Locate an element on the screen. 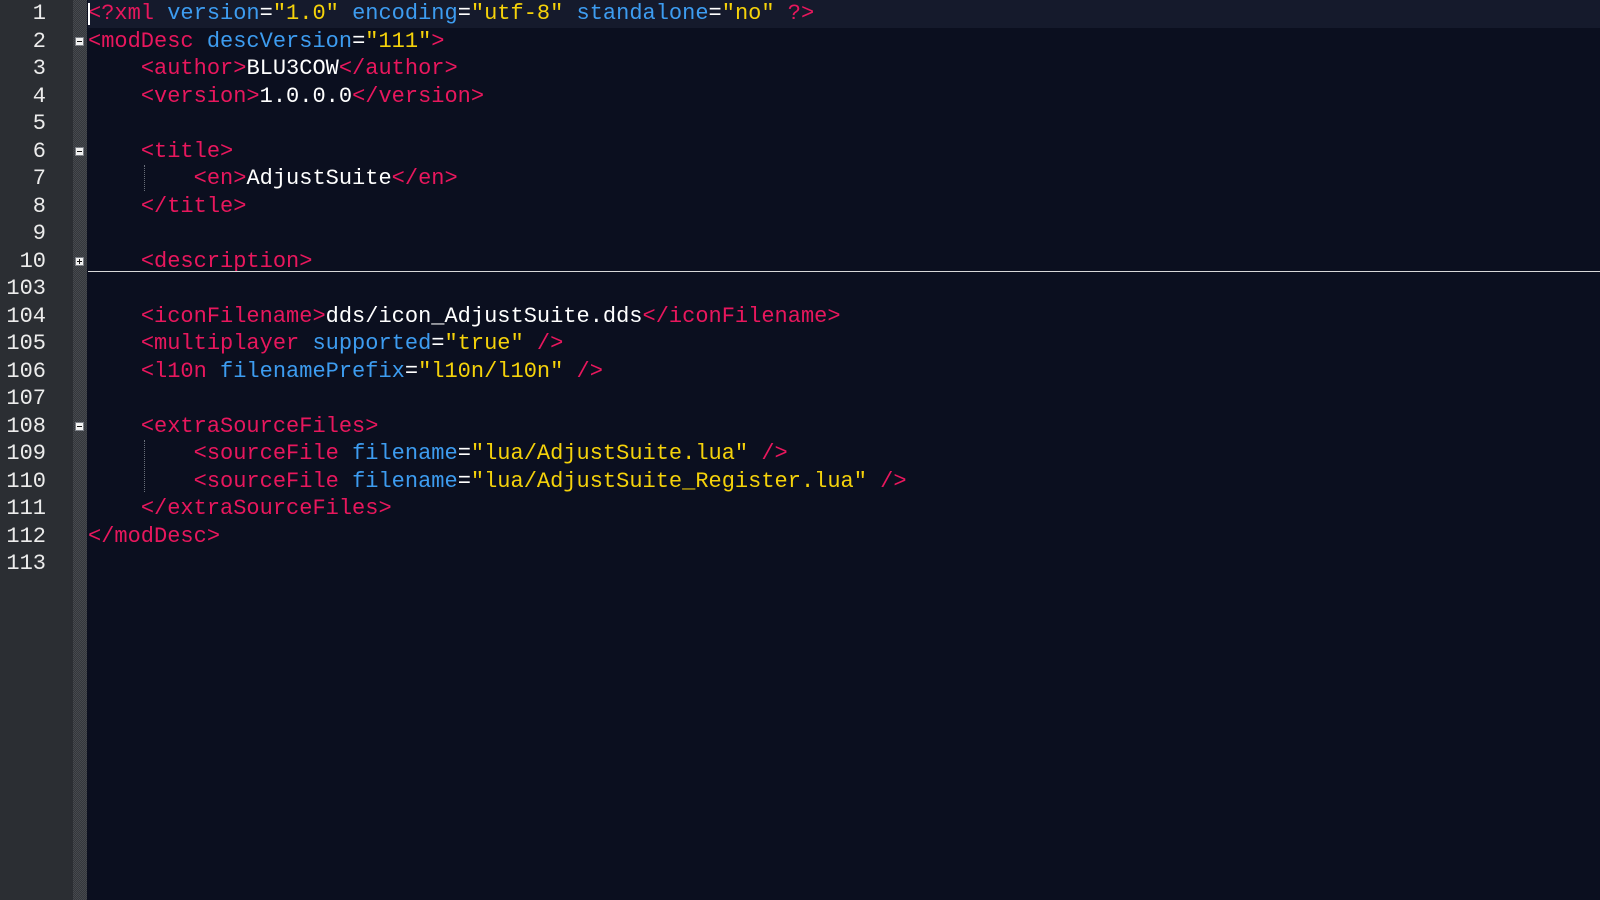  line-number: 109 is located at coordinates (26, 453).